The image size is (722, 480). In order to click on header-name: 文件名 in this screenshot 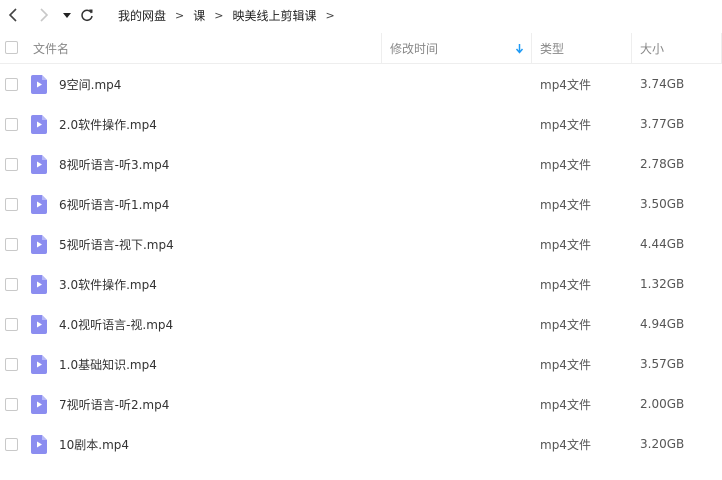, I will do `click(51, 48)`.